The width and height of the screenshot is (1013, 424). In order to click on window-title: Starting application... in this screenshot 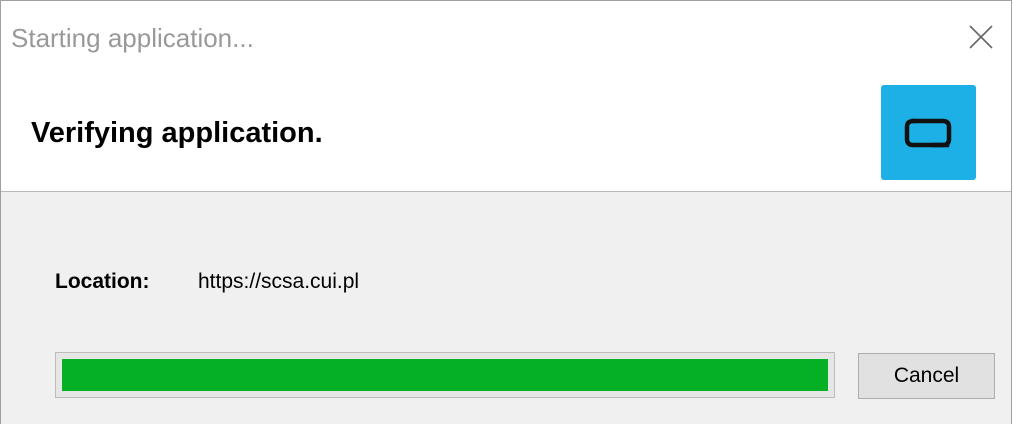, I will do `click(132, 38)`.